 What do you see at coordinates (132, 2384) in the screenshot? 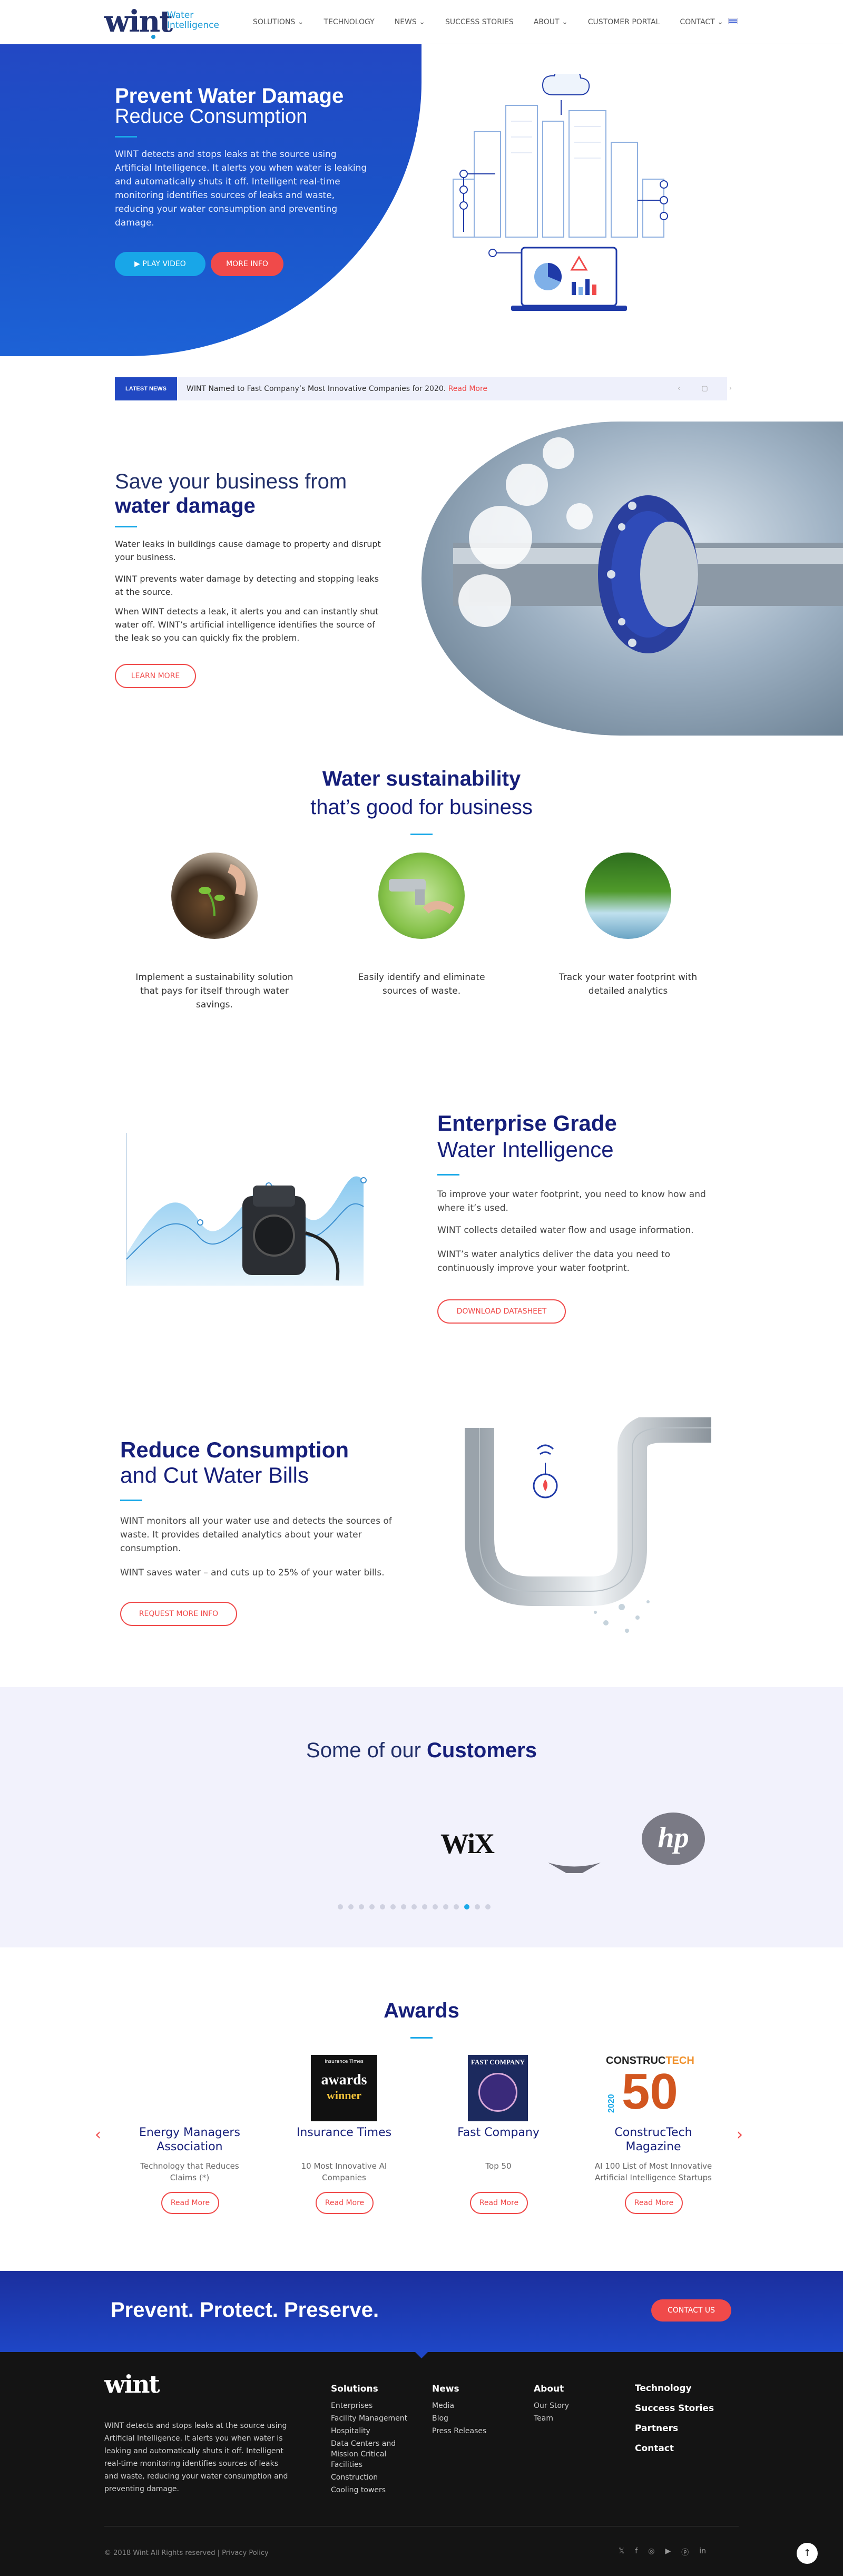
I see `footer-logo: wint` at bounding box center [132, 2384].